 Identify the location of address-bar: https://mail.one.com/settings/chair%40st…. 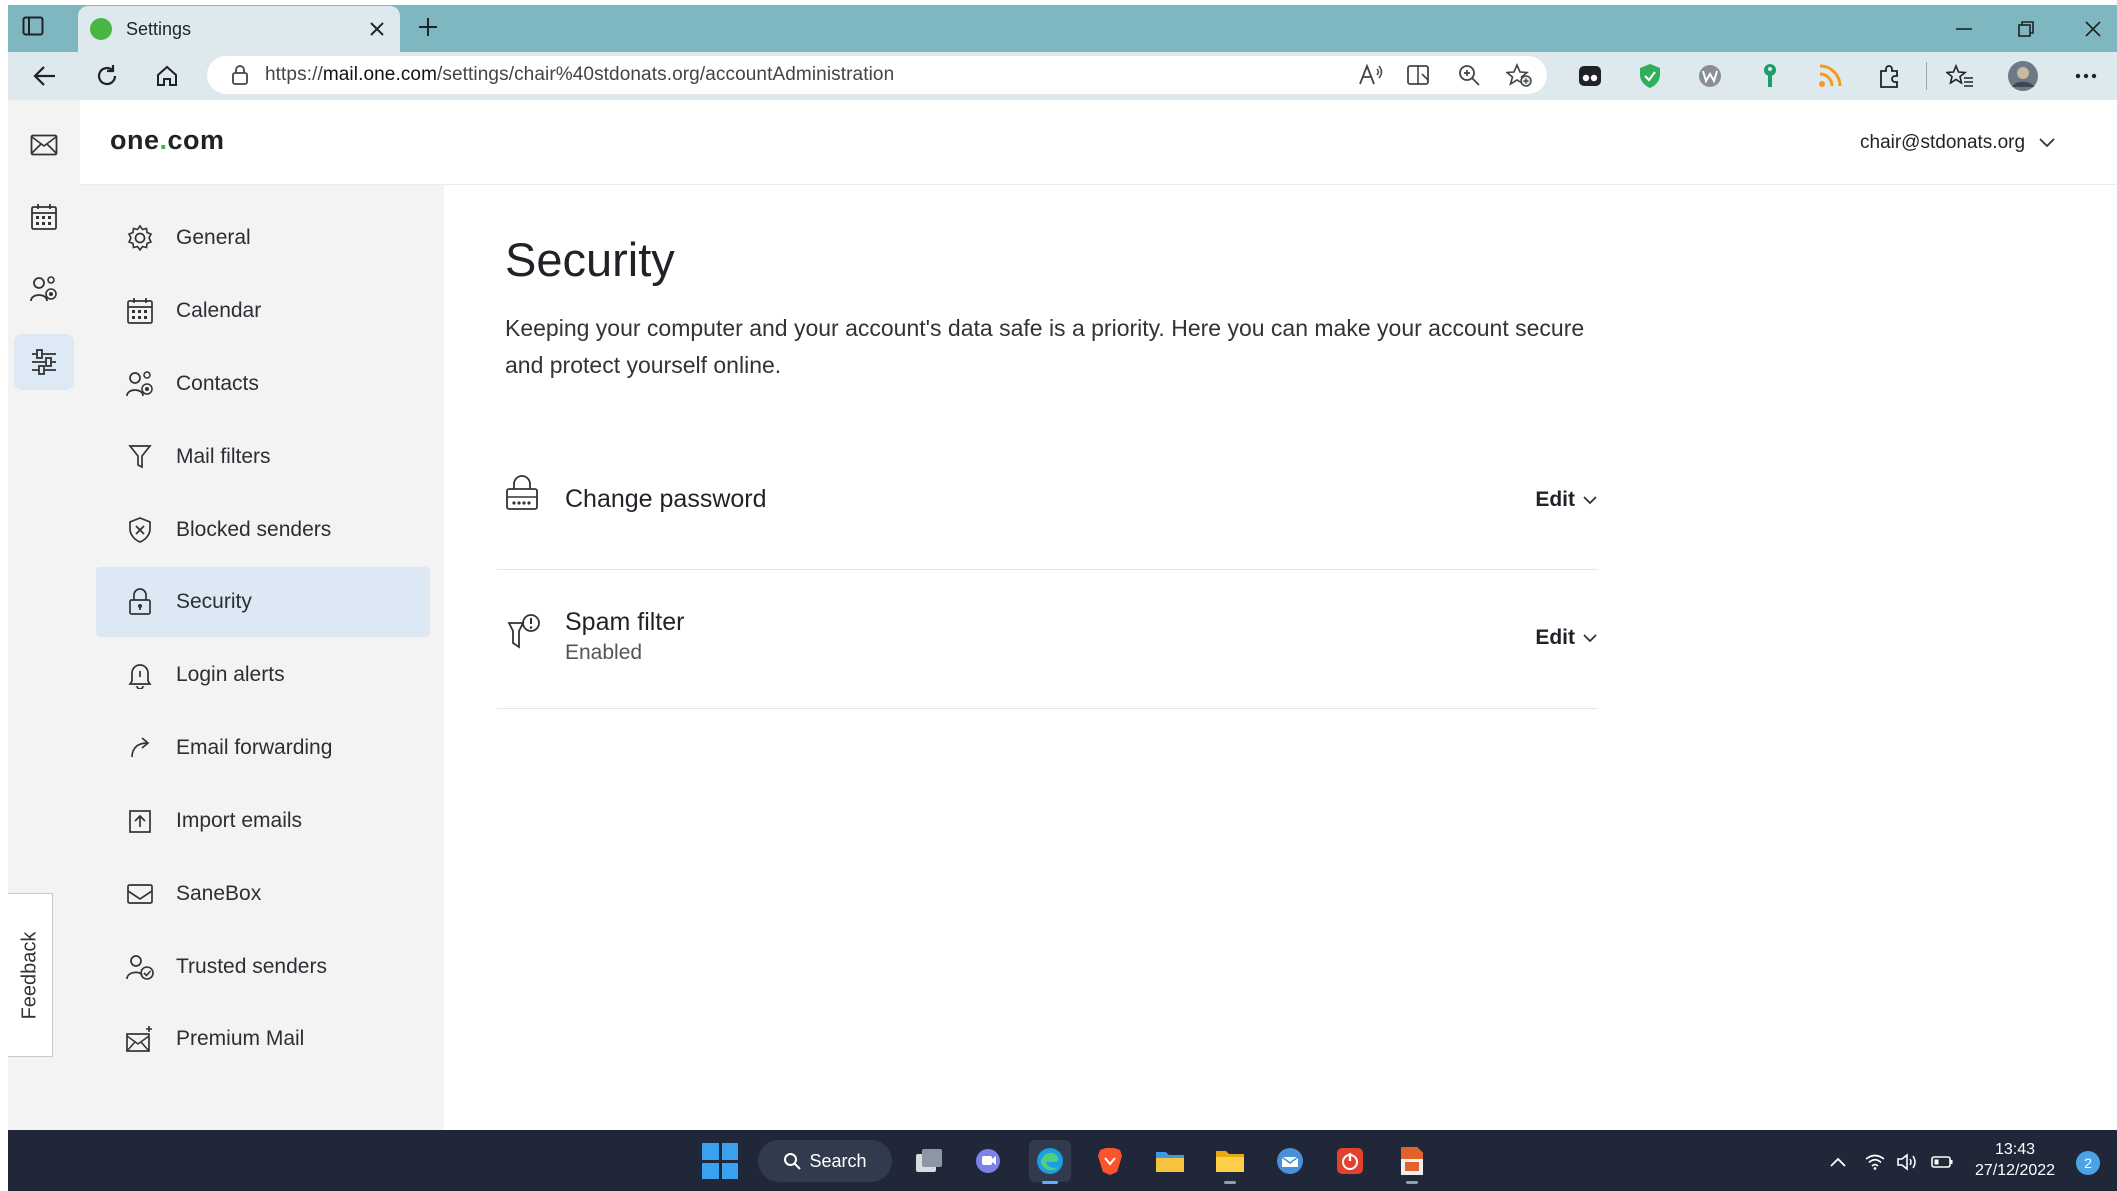
(877, 75).